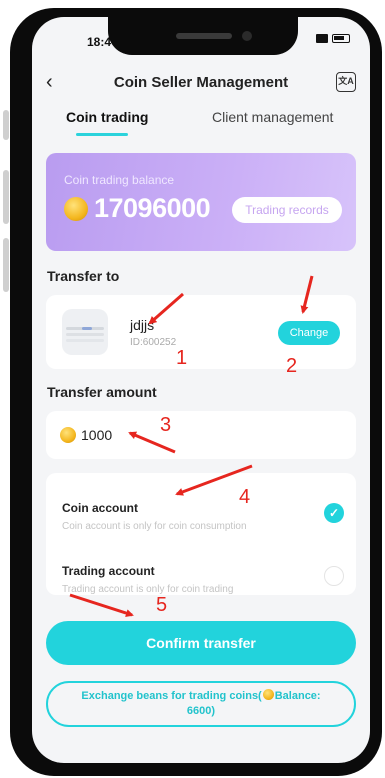 The image size is (385, 778). Describe the element at coordinates (201, 435) in the screenshot. I see `amount-input: 1000` at that location.